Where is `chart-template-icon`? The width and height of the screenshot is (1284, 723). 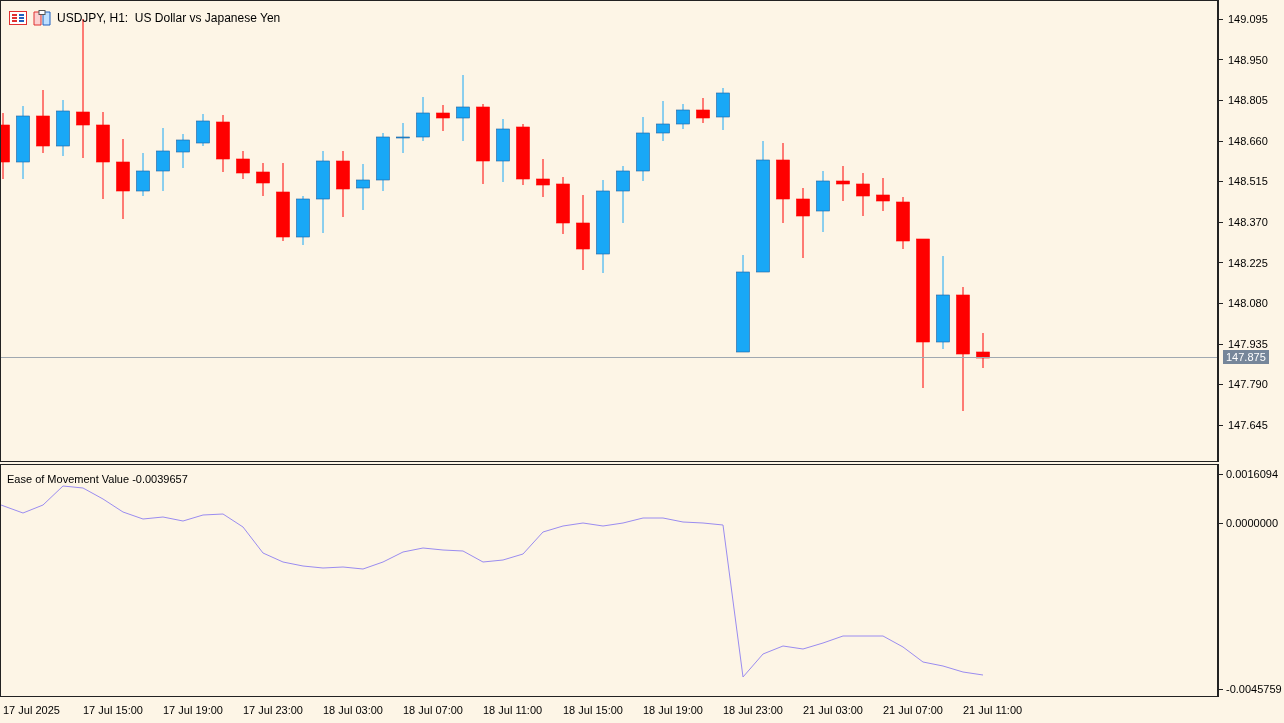 chart-template-icon is located at coordinates (42, 18).